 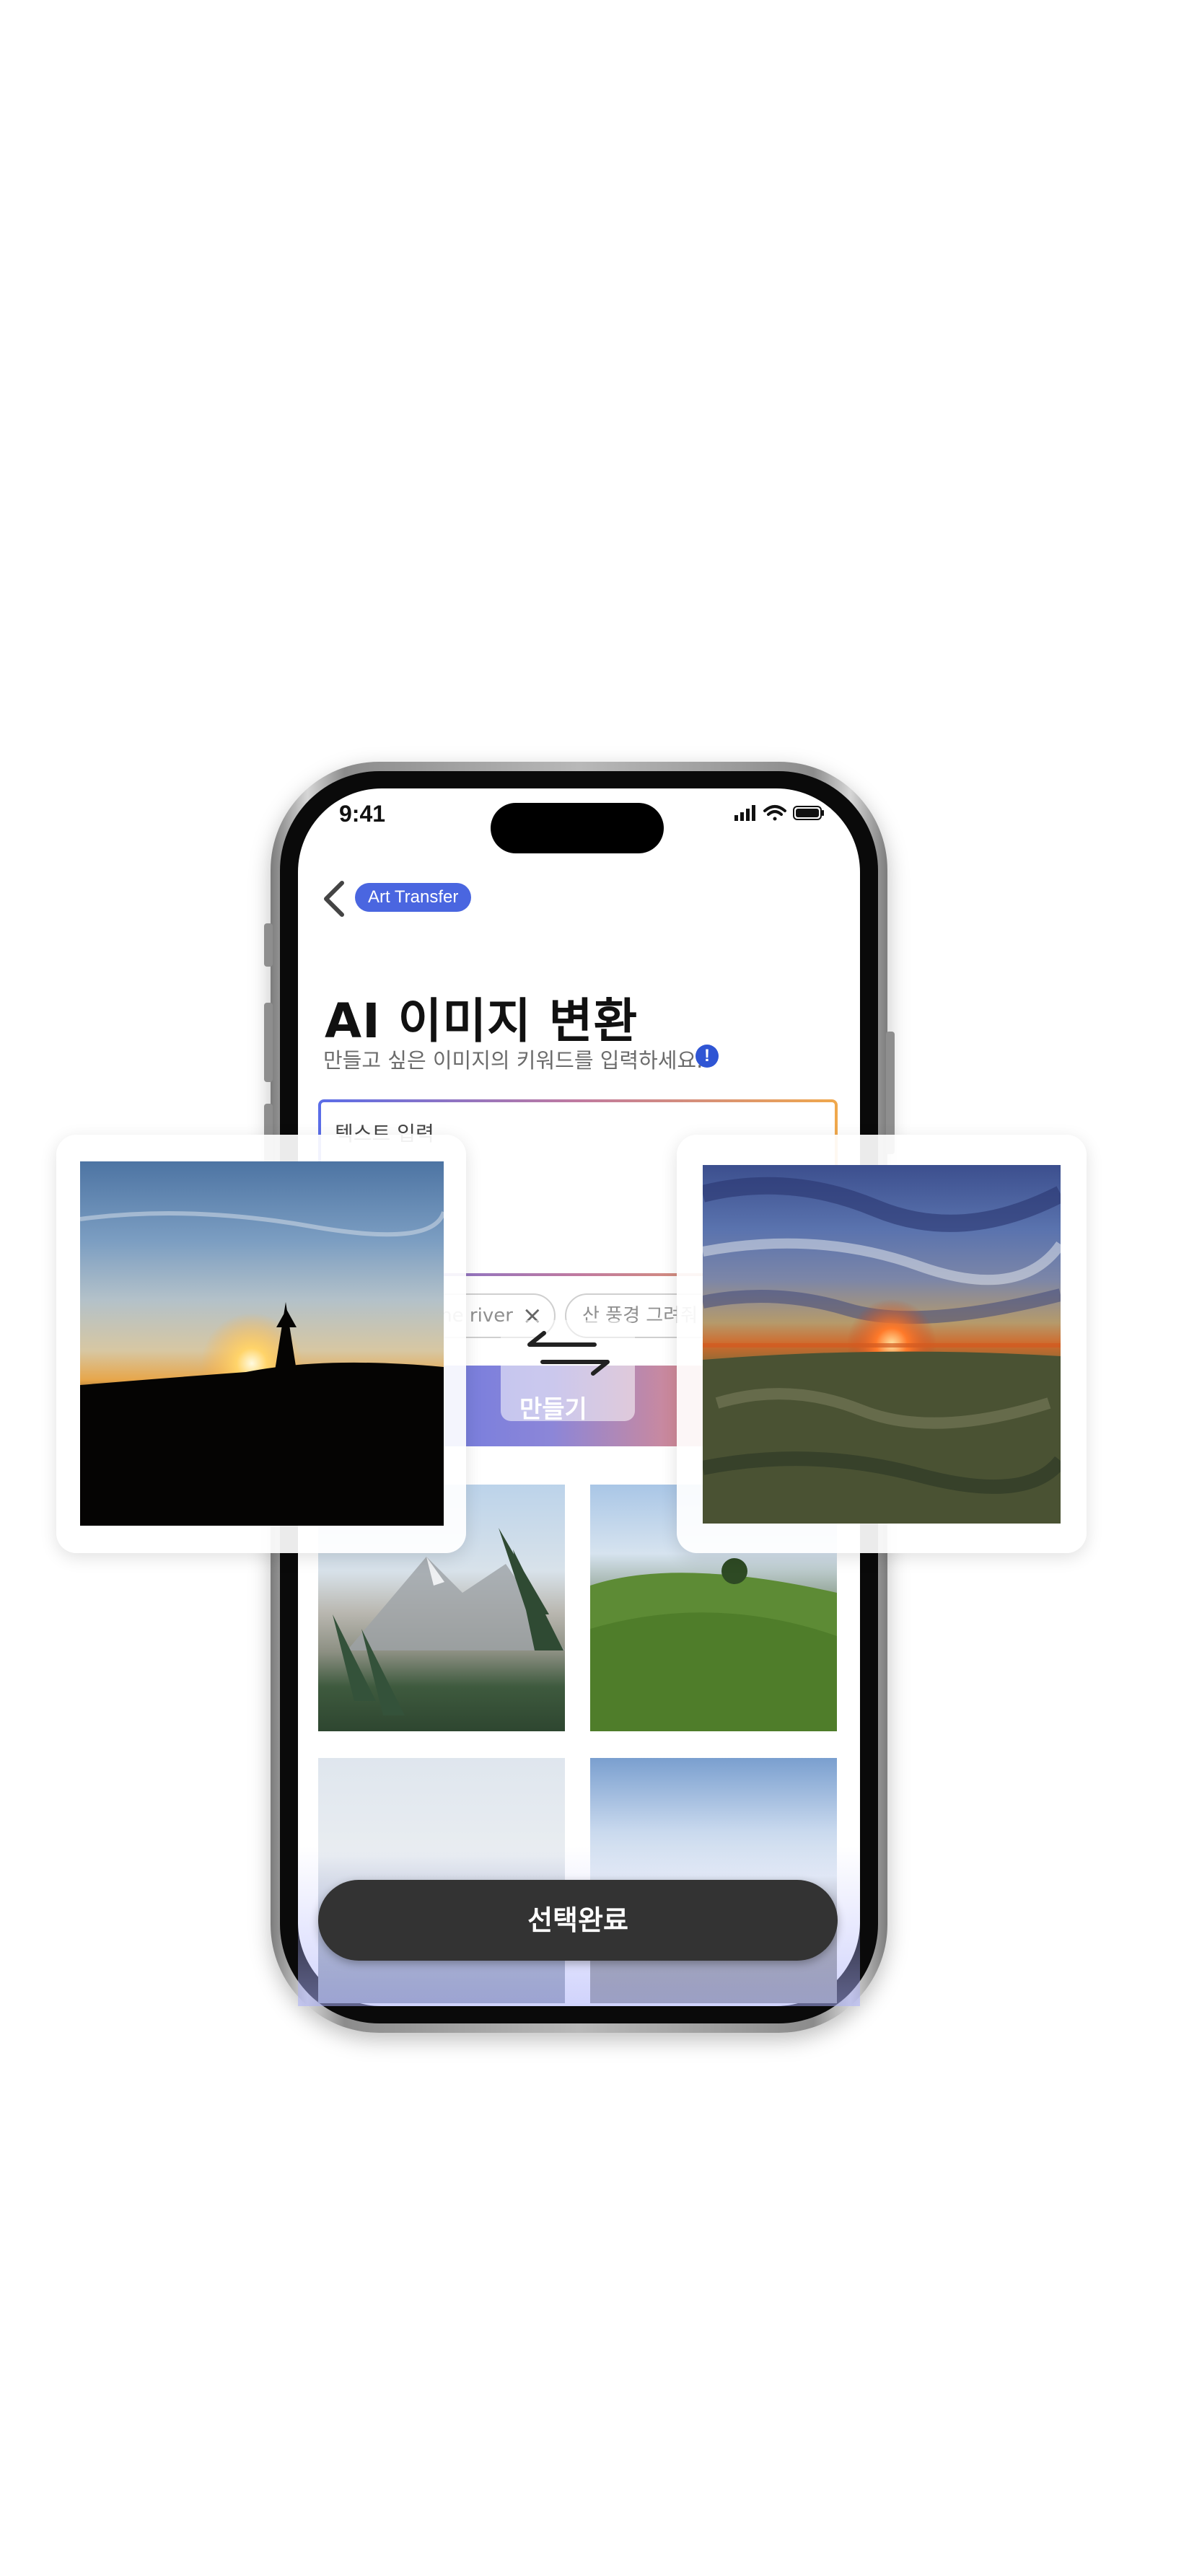 What do you see at coordinates (513, 1060) in the screenshot?
I see `page-subtitle: 만들고 싶은 이미지의 키워드를 입력하세요.` at bounding box center [513, 1060].